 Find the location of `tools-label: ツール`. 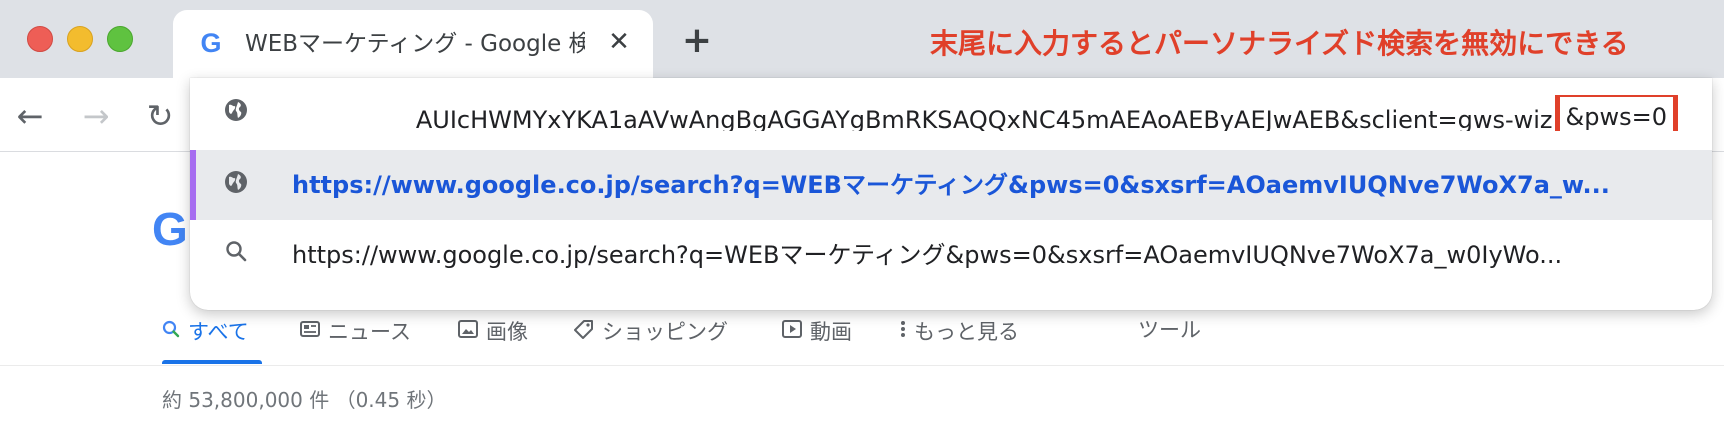

tools-label: ツール is located at coordinates (1169, 330).